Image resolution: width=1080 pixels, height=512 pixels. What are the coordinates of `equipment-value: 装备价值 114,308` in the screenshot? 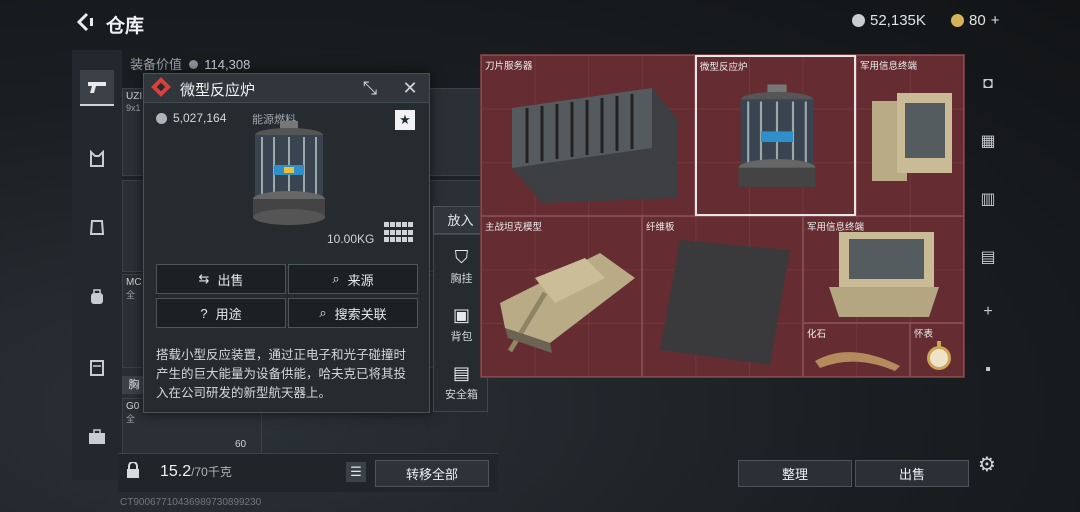 It's located at (190, 64).